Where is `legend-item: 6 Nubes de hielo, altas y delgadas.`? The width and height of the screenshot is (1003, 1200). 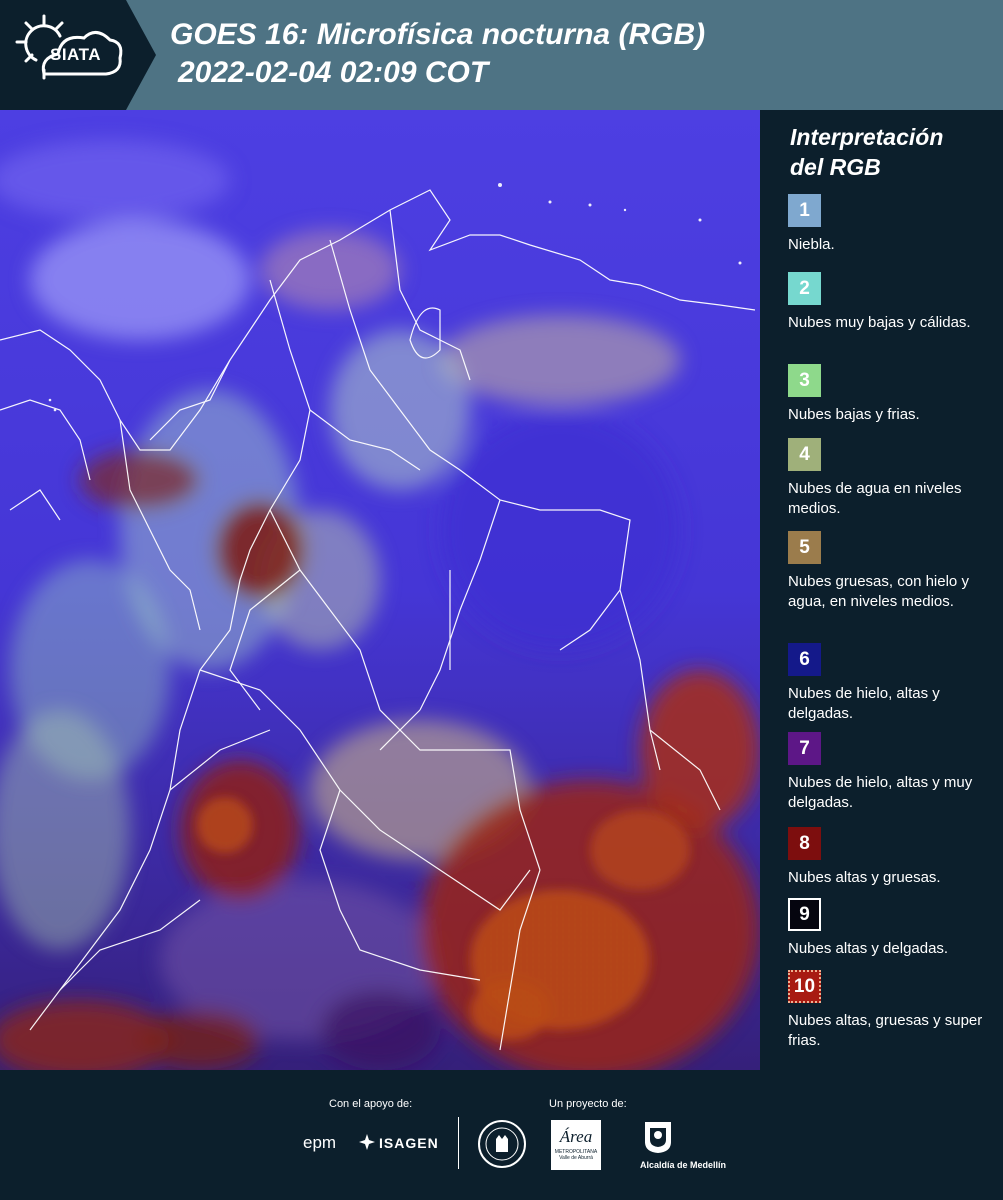 legend-item: 6 Nubes de hielo, altas y delgadas. is located at coordinates (890, 683).